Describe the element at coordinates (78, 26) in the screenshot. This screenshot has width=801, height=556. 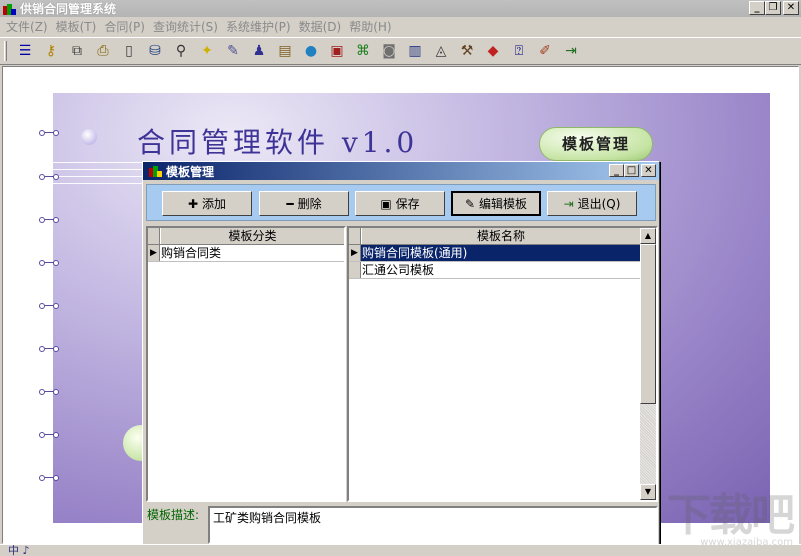
I see `menu-template: 模板(T)` at that location.